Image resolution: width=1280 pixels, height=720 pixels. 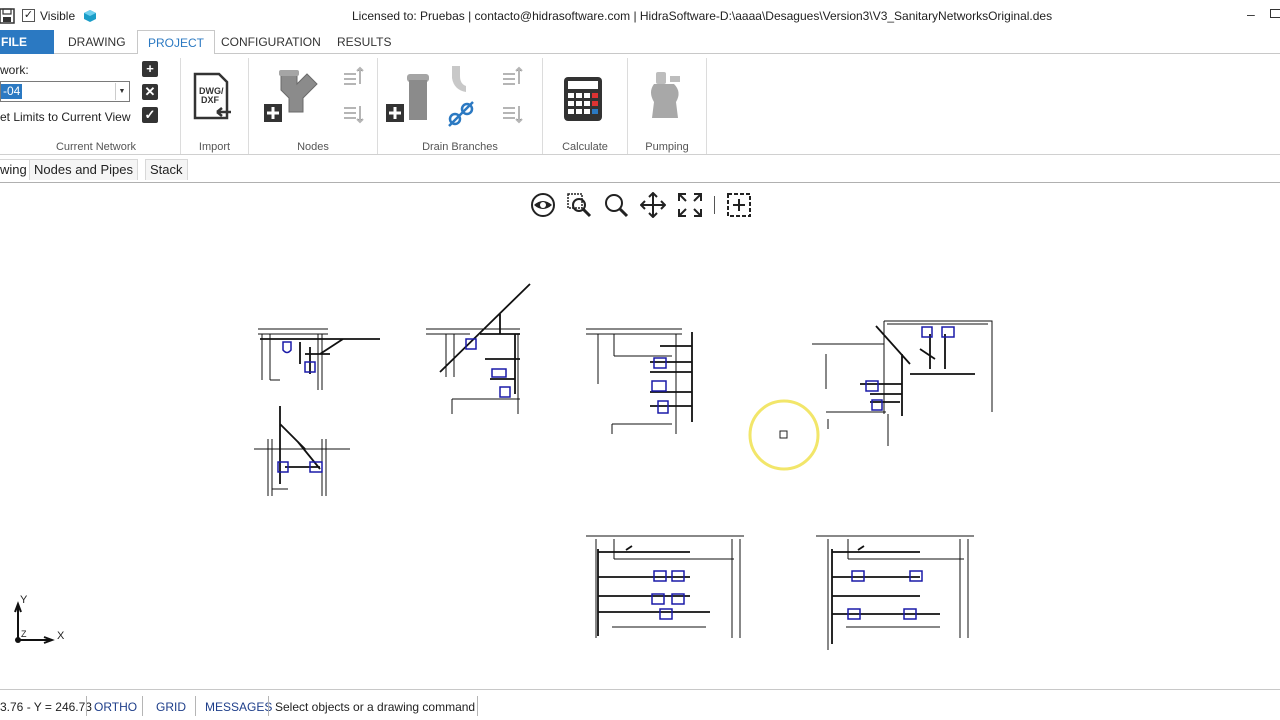 What do you see at coordinates (583, 99) in the screenshot?
I see `calculator-icon` at bounding box center [583, 99].